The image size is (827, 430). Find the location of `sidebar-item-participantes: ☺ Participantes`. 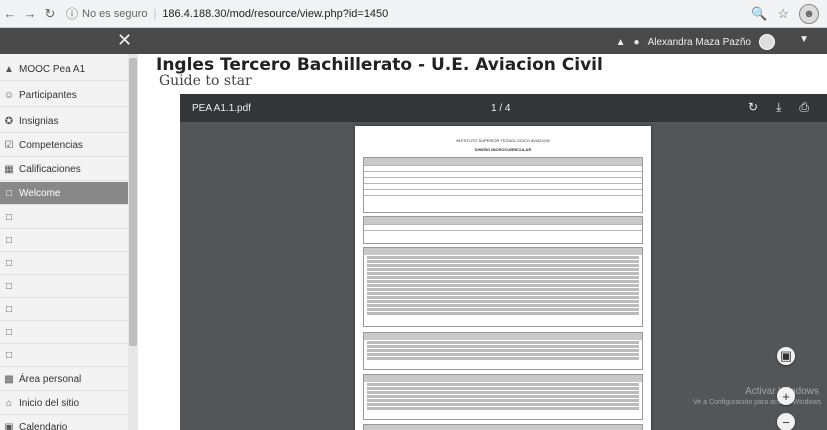

sidebar-item-participantes: ☺ Participantes is located at coordinates (64, 95).